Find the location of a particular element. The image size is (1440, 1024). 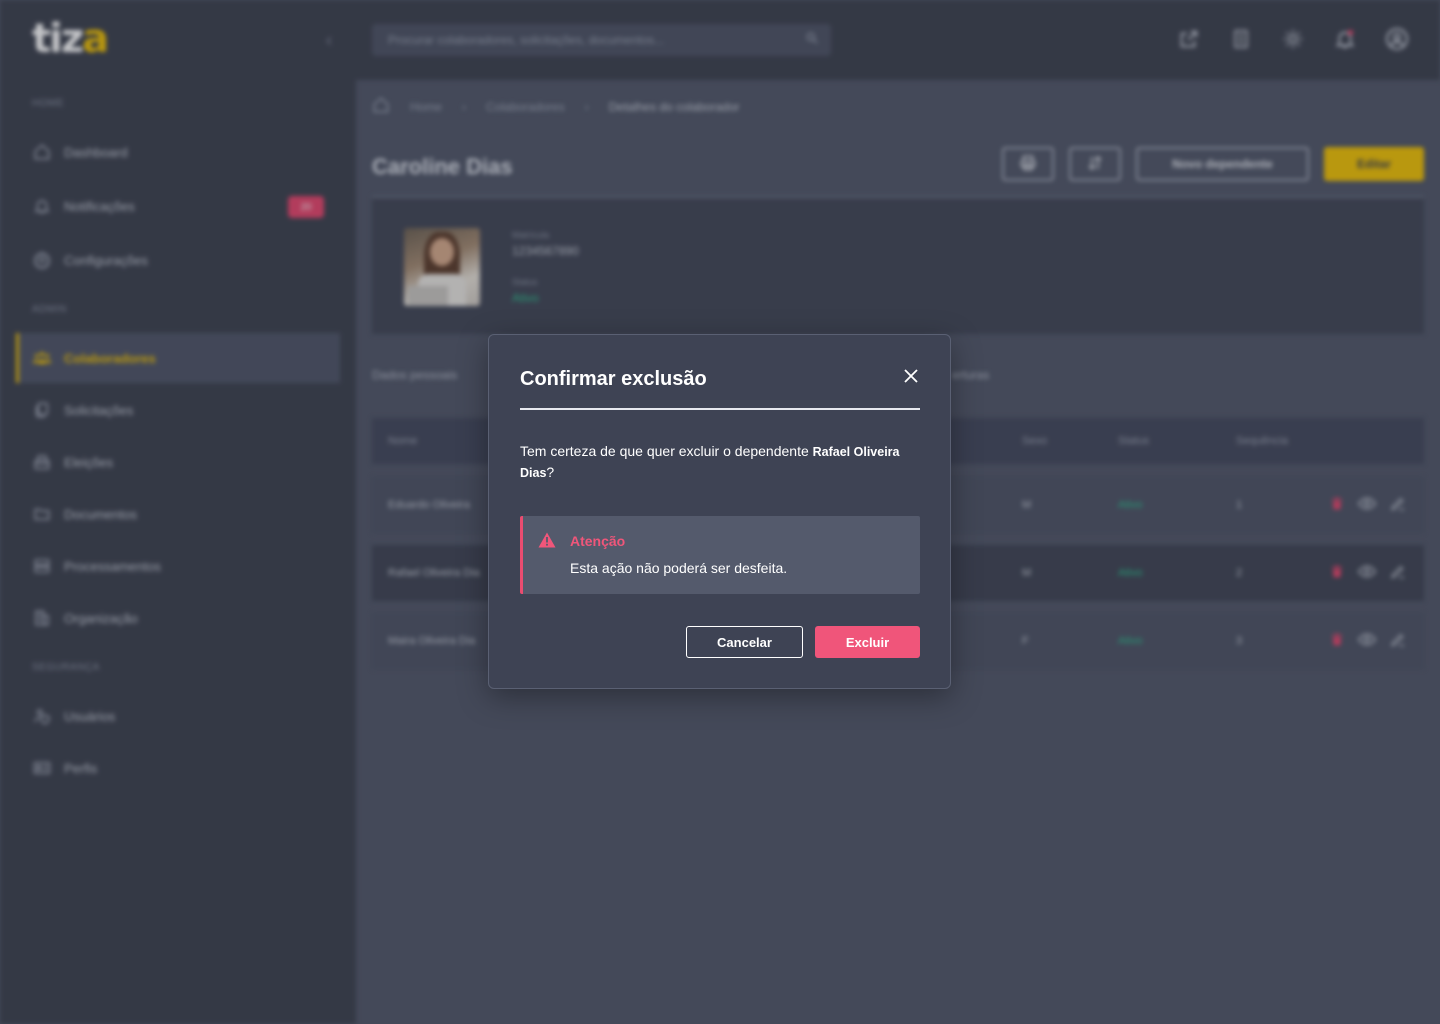

cancel-button: Cancelar is located at coordinates (744, 642).